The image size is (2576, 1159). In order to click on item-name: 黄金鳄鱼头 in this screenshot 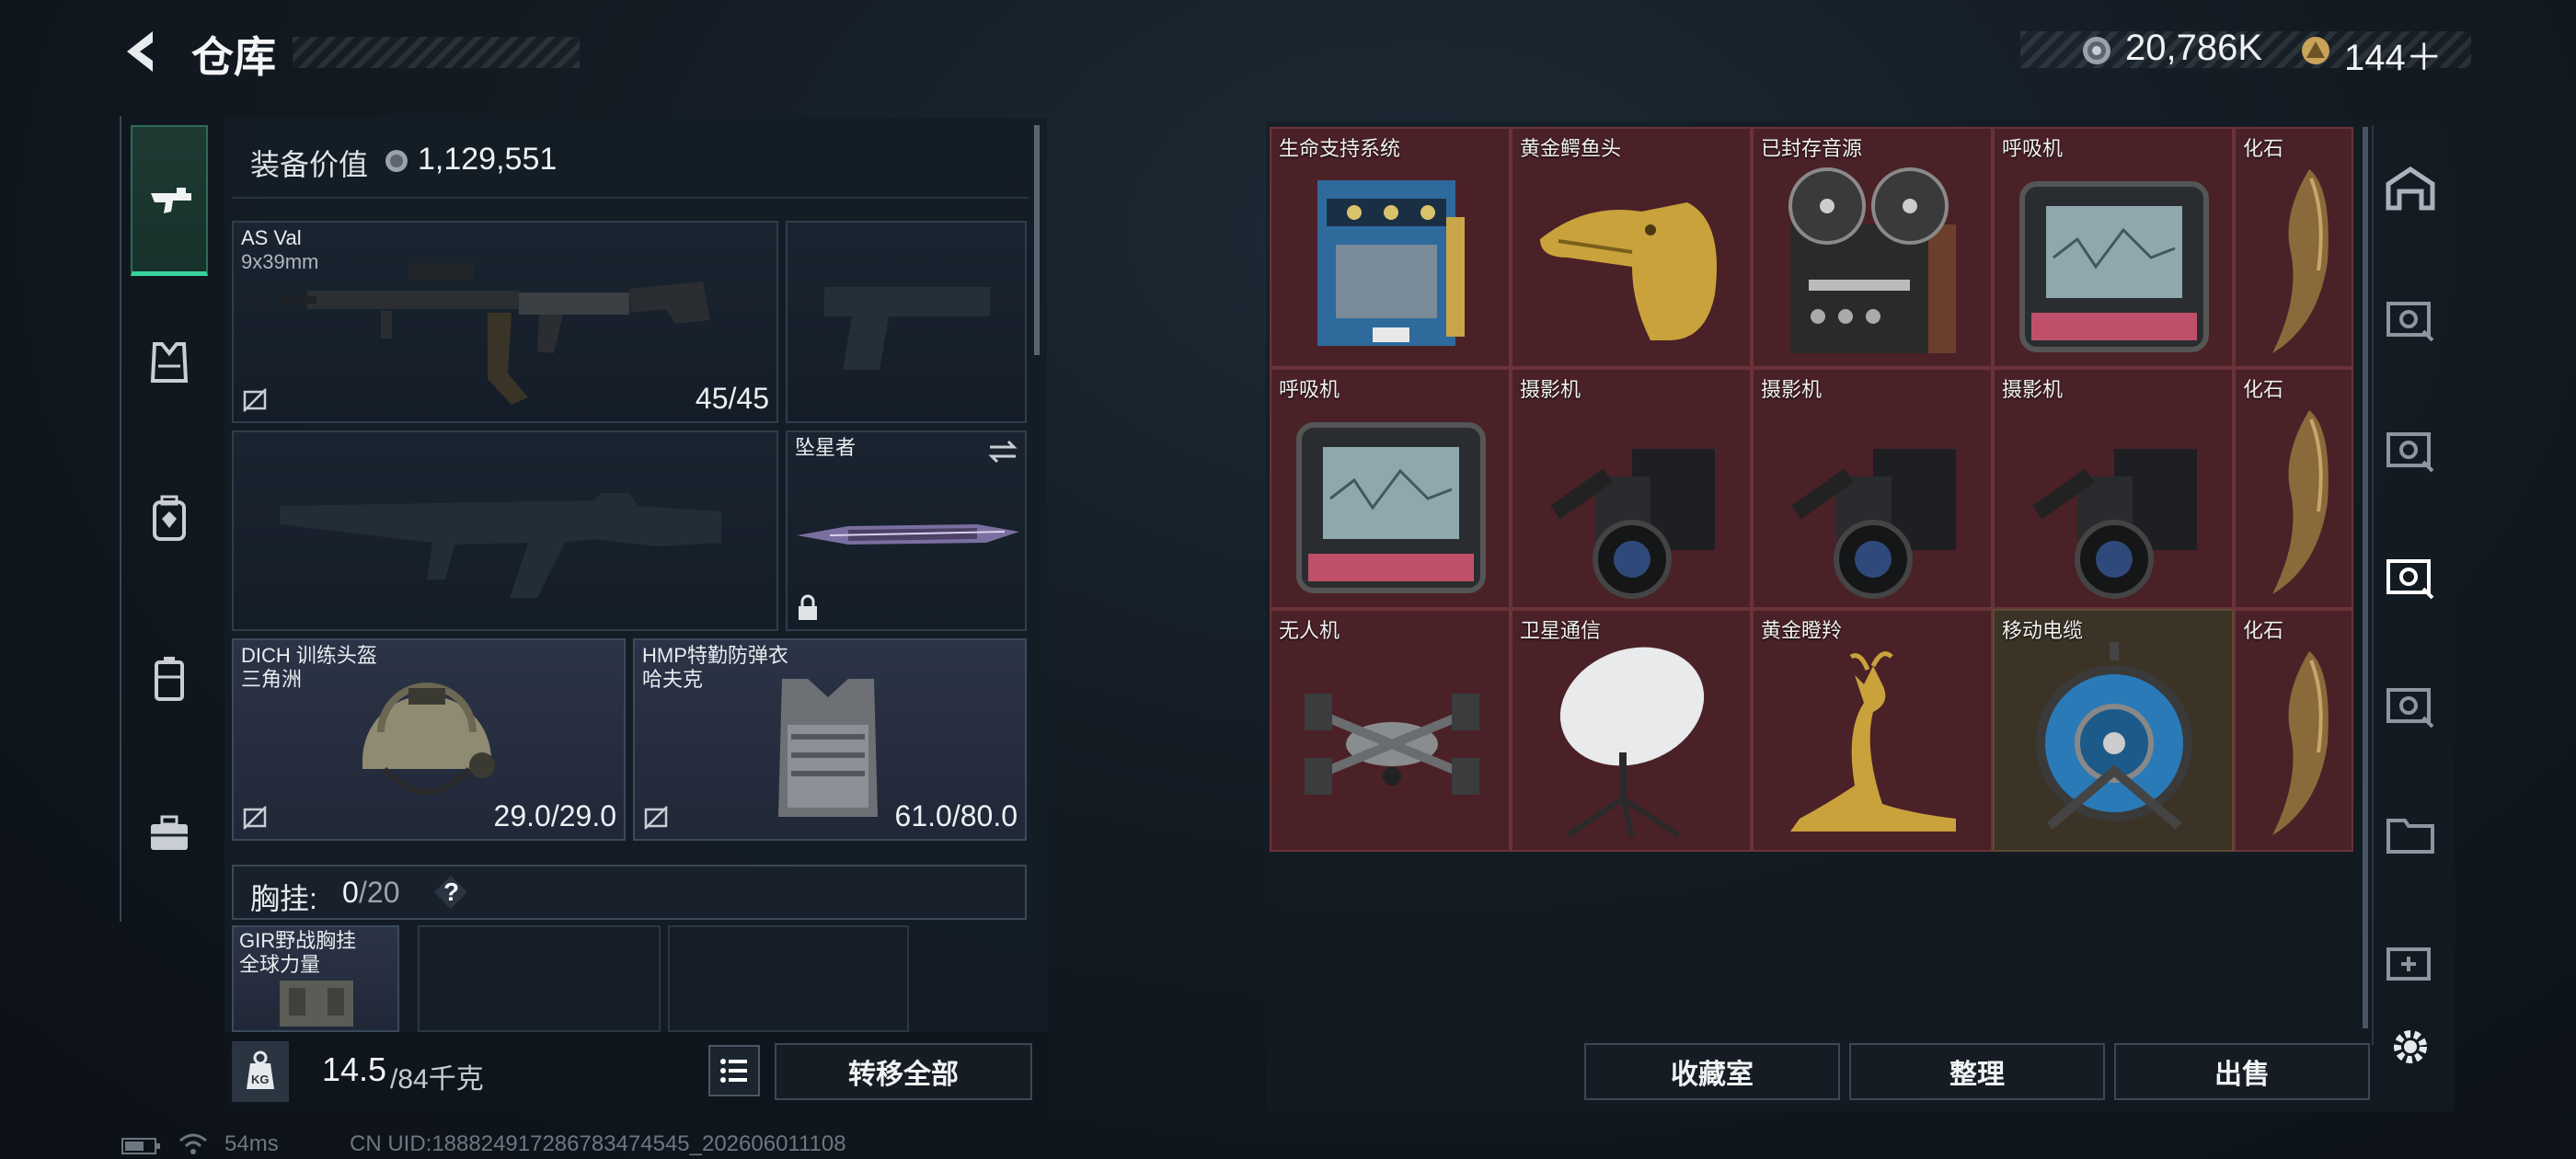, I will do `click(1571, 148)`.